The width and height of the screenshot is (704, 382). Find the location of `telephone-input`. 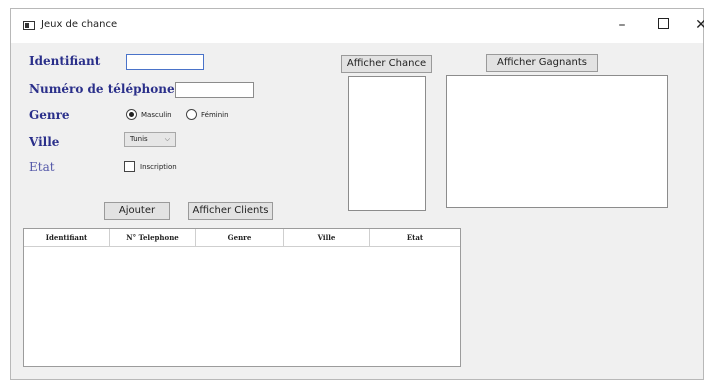

telephone-input is located at coordinates (214, 90).